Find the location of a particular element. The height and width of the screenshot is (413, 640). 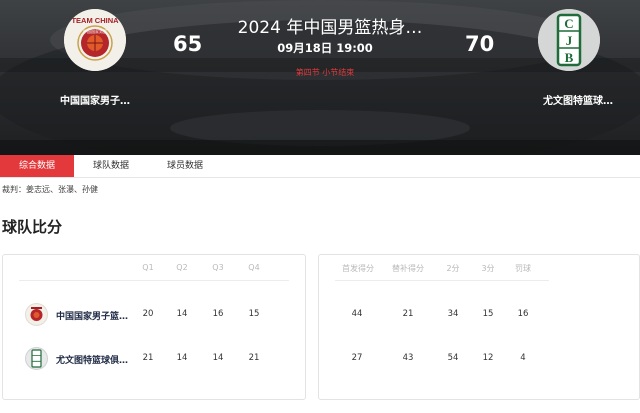

svg-text: 中国国家男篮 is located at coordinates (95, 31).